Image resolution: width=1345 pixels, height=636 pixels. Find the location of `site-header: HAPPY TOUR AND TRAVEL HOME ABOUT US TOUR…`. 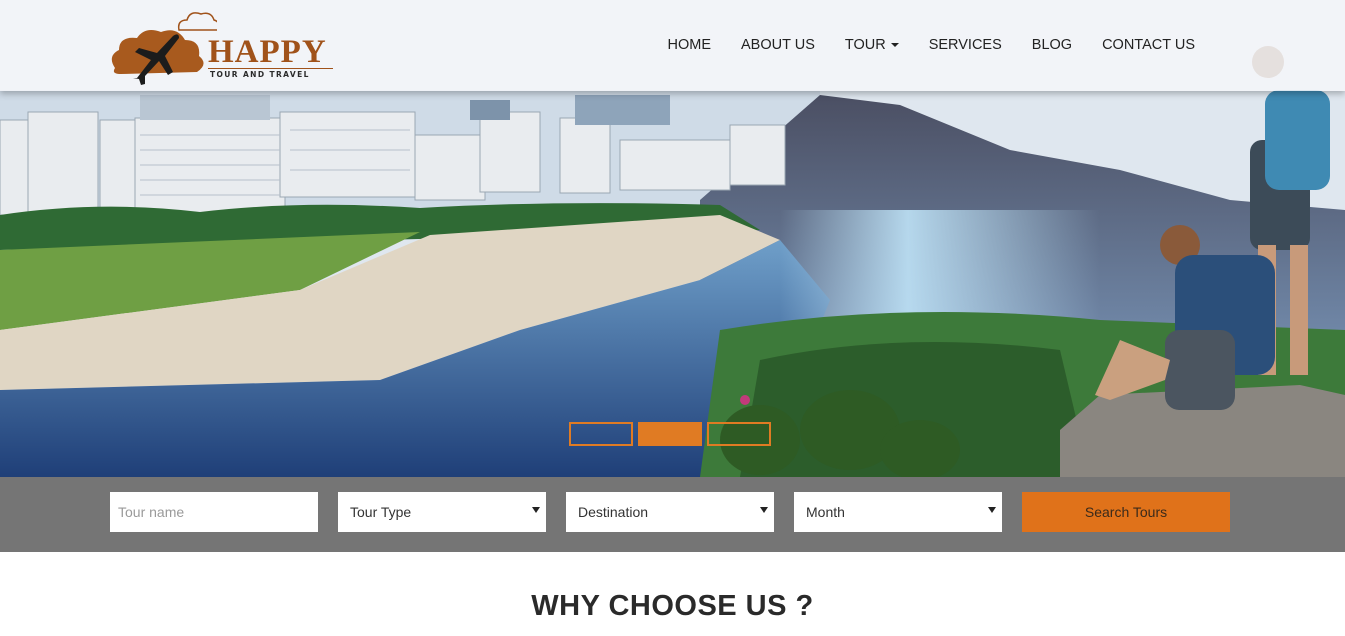

site-header: HAPPY TOUR AND TRAVEL HOME ABOUT US TOUR… is located at coordinates (672, 45).